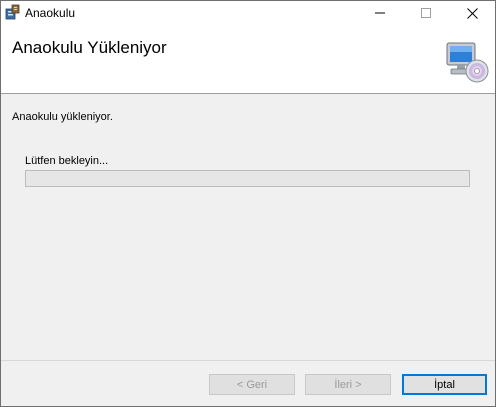  I want to click on minimize-icon, so click(380, 13).